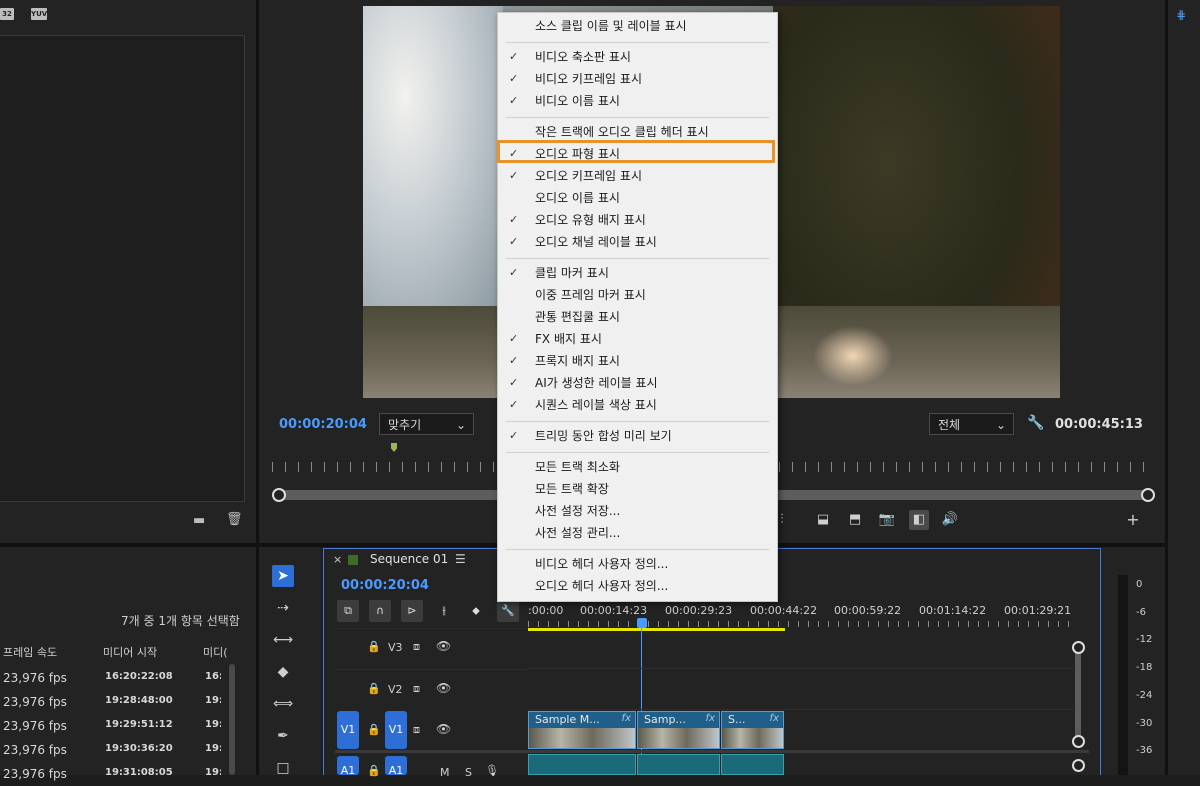  Describe the element at coordinates (460, 559) in the screenshot. I see `panel-menu-icon: ☰` at that location.